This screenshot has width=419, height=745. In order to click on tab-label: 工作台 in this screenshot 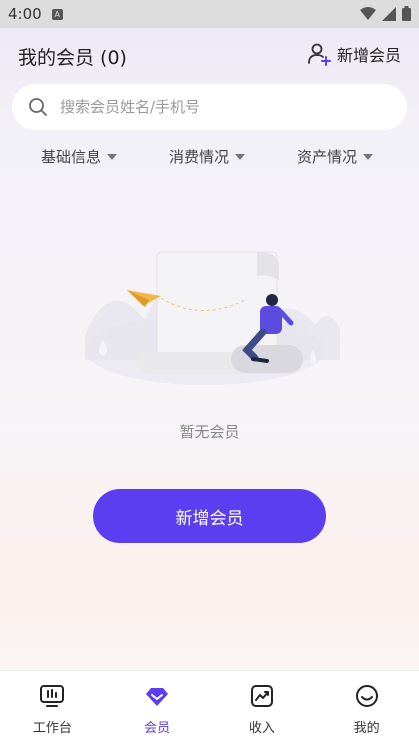, I will do `click(52, 728)`.